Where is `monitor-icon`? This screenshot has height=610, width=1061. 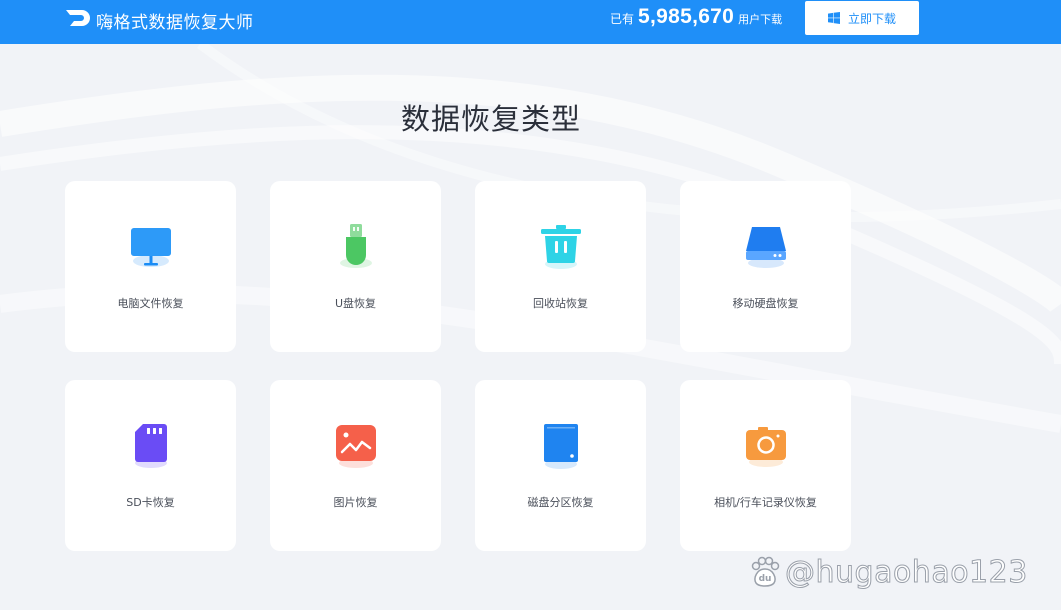
monitor-icon is located at coordinates (150, 247).